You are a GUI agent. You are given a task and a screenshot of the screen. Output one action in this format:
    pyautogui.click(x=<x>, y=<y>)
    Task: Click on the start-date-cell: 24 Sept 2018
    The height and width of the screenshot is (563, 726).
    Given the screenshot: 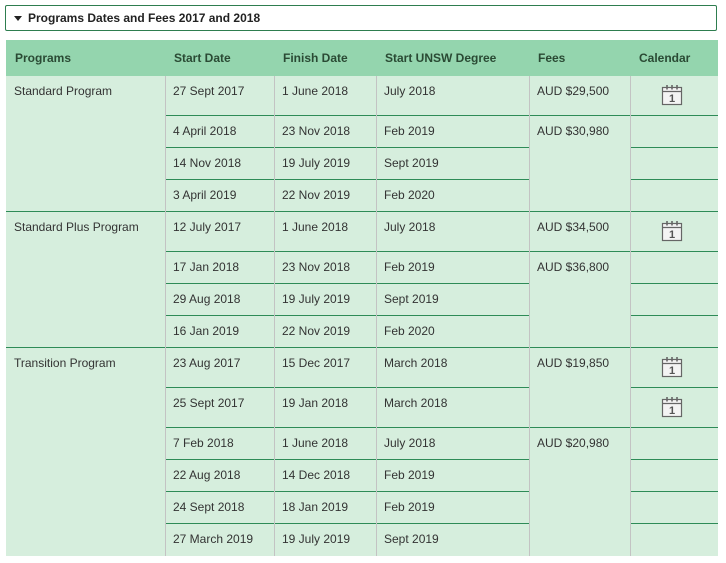 What is the action you would take?
    pyautogui.click(x=209, y=507)
    